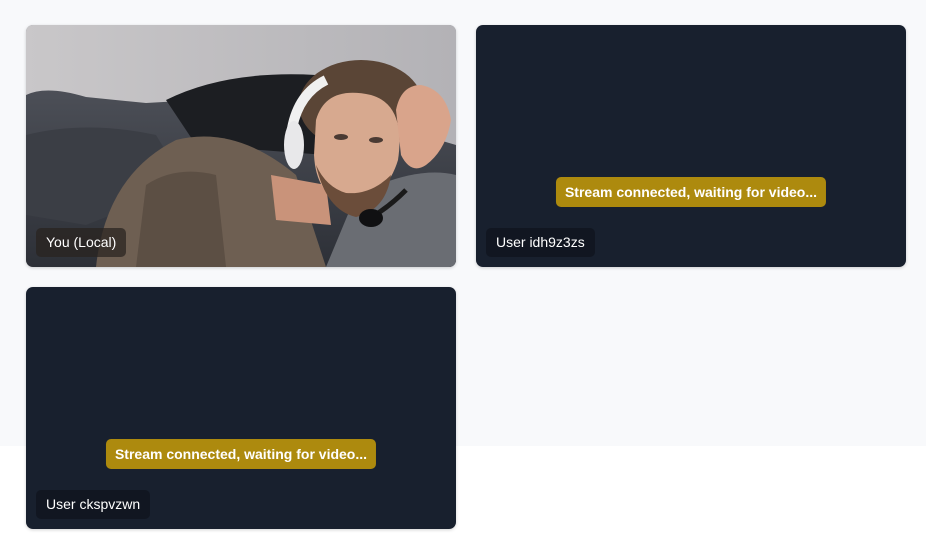 The width and height of the screenshot is (926, 559). What do you see at coordinates (93, 504) in the screenshot?
I see `participant-name-tag: User ckspvzwn` at bounding box center [93, 504].